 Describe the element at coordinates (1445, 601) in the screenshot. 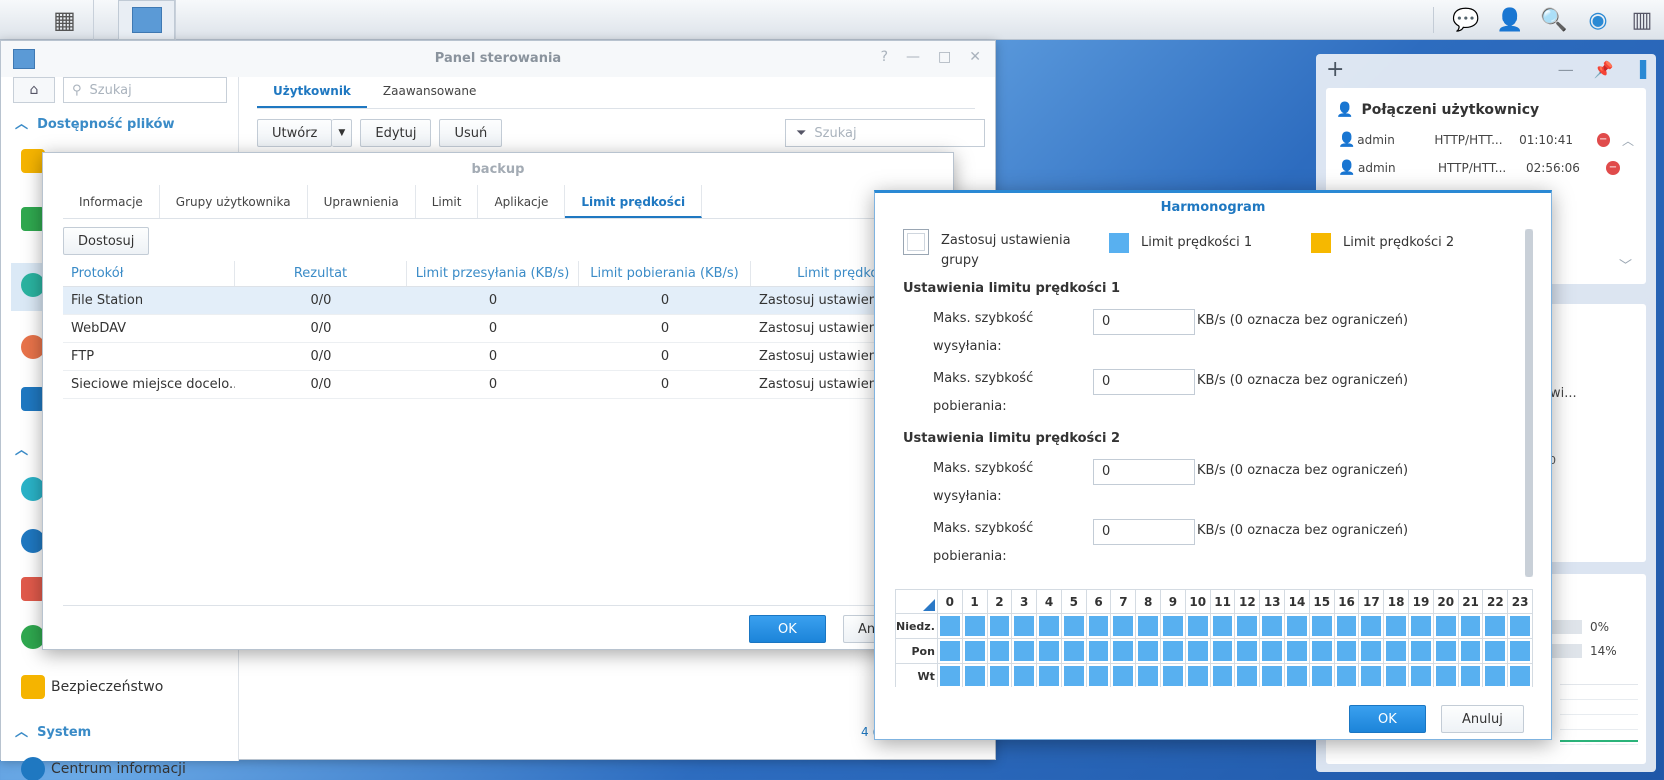

I see `hour-header: 20` at that location.